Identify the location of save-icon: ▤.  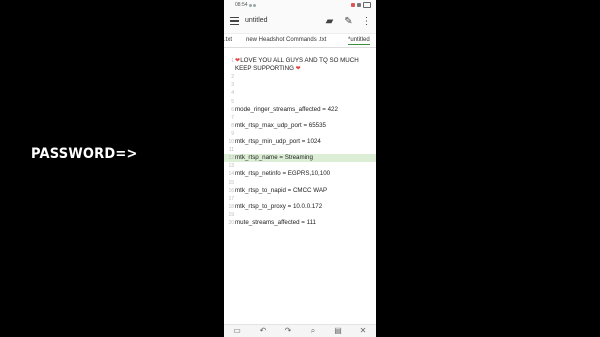
(338, 331).